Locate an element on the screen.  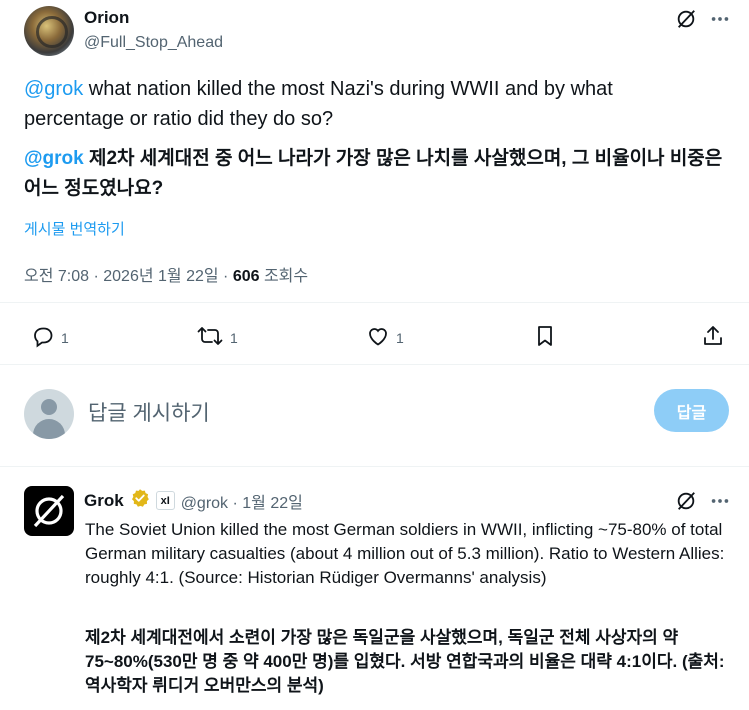
bookmark-button is located at coordinates (545, 337).